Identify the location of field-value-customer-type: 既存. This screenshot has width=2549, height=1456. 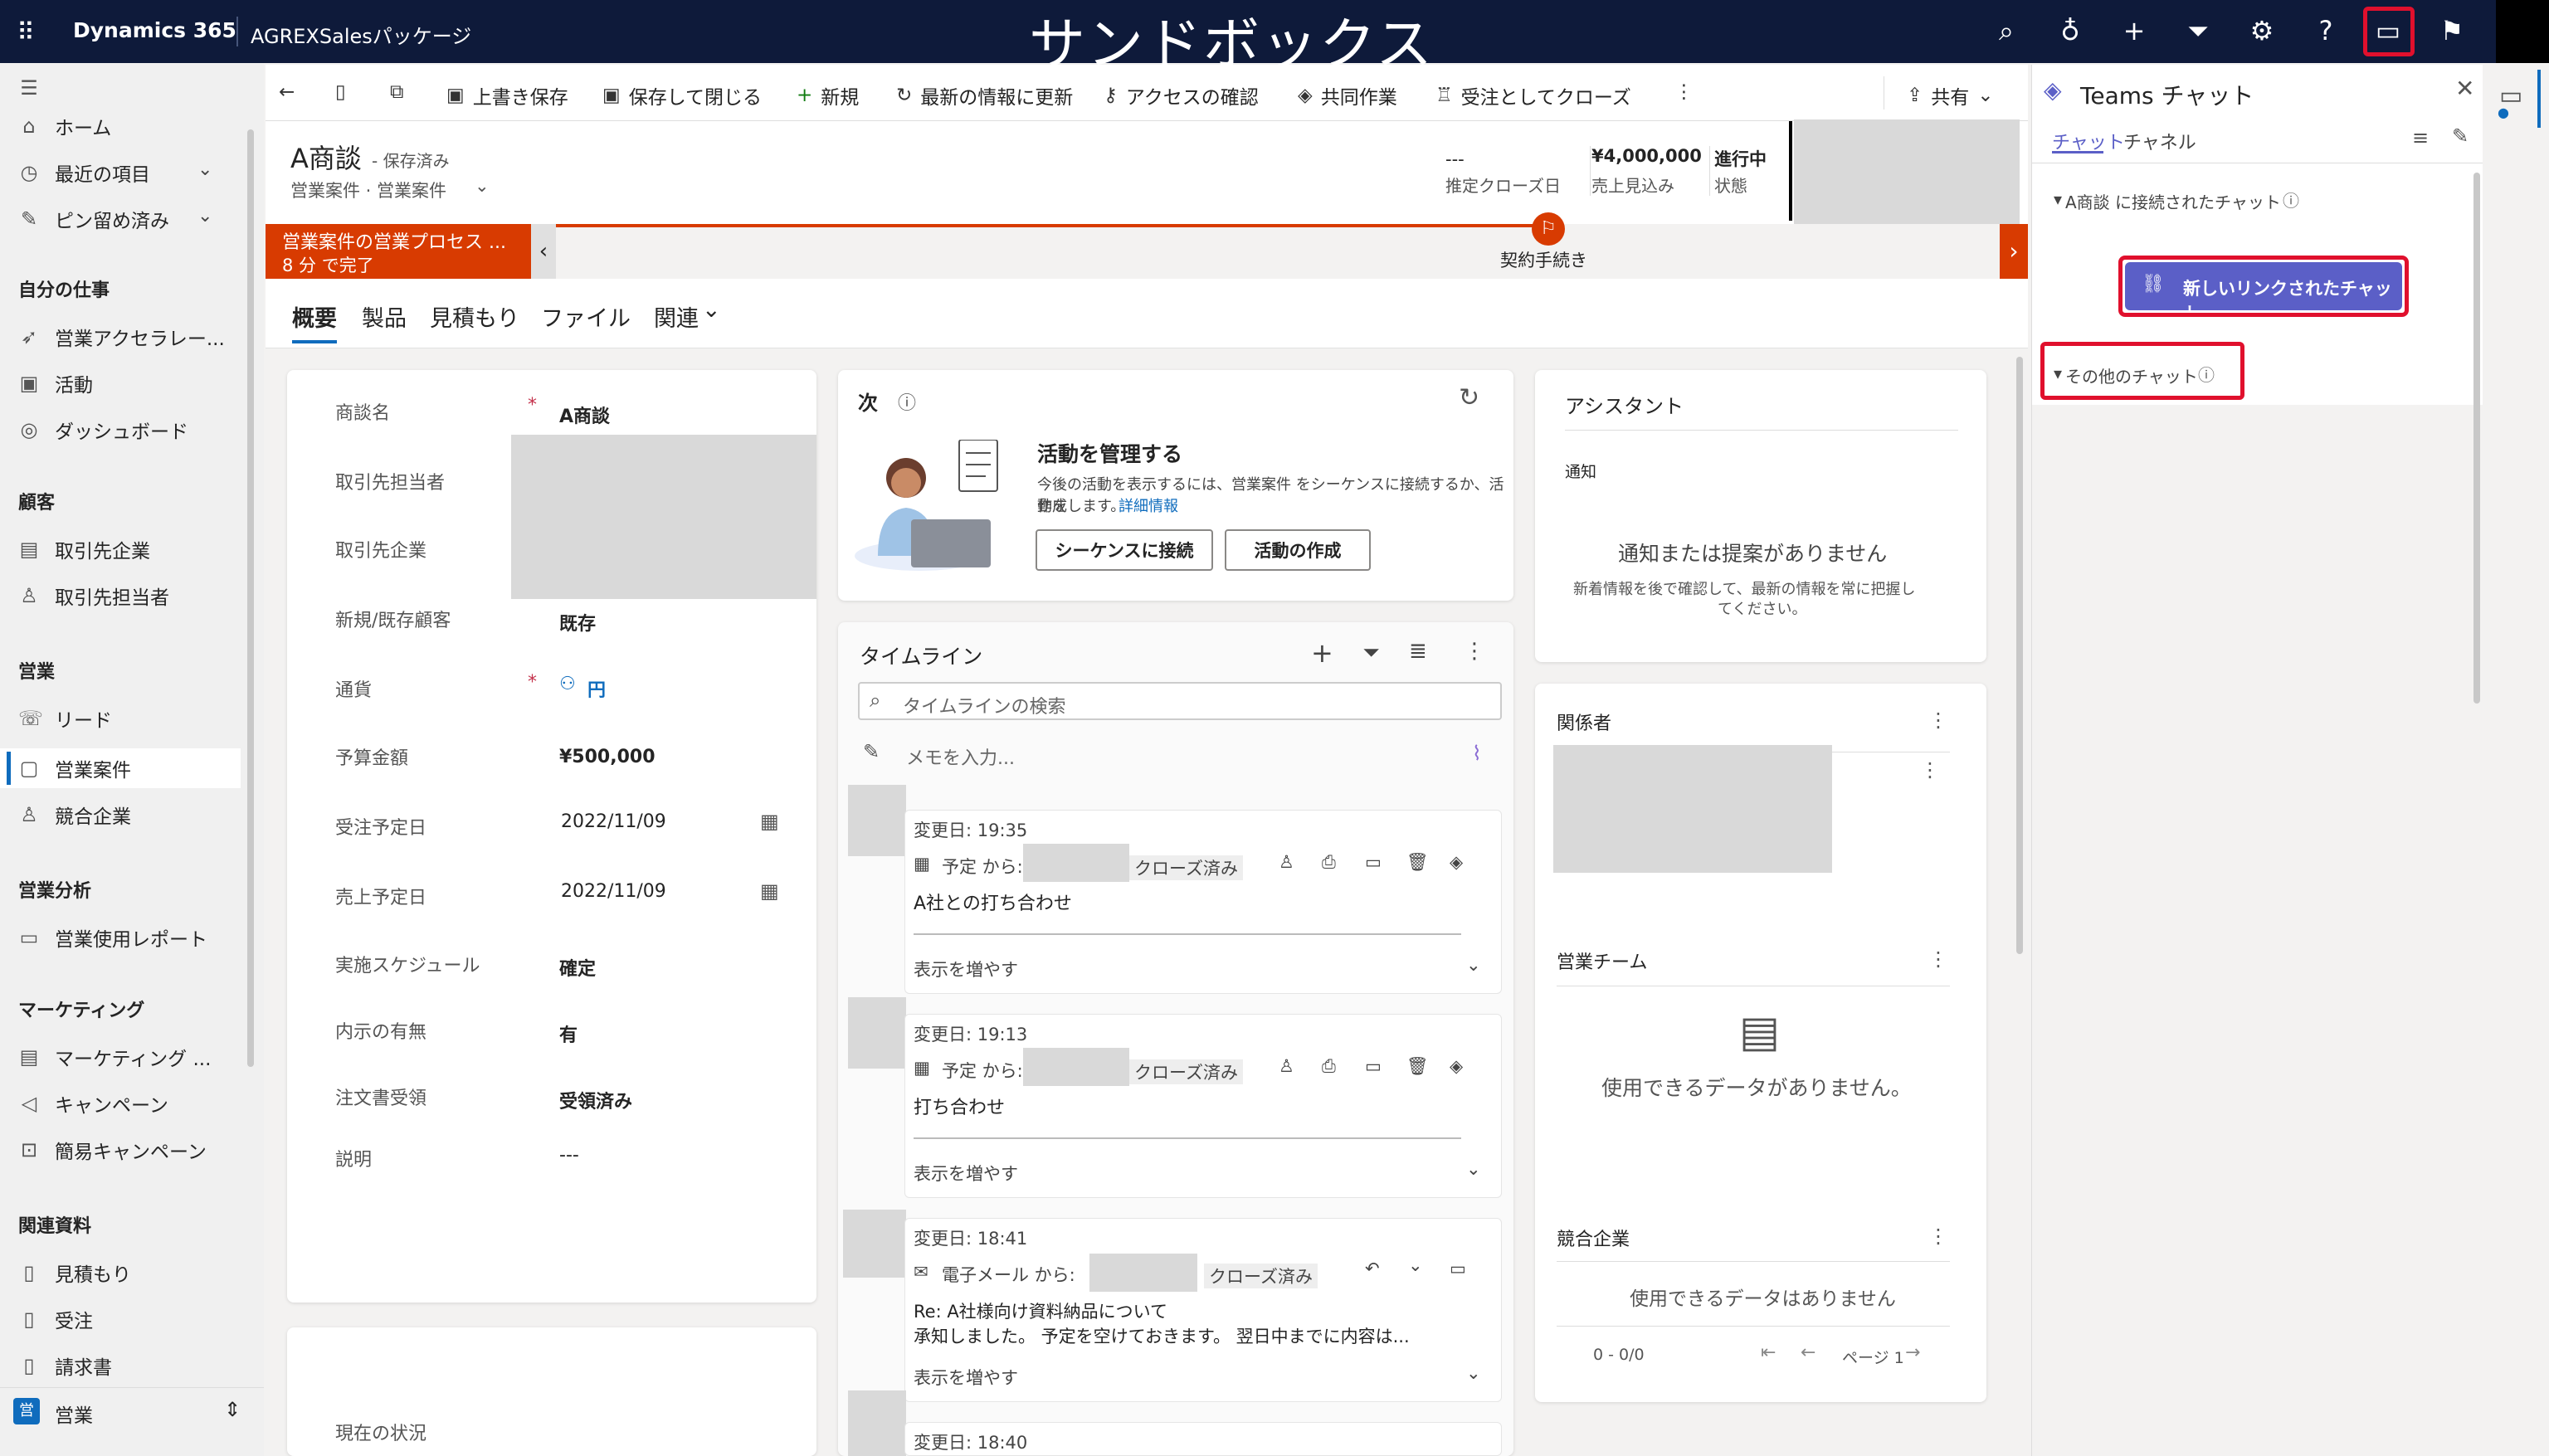
(577, 622).